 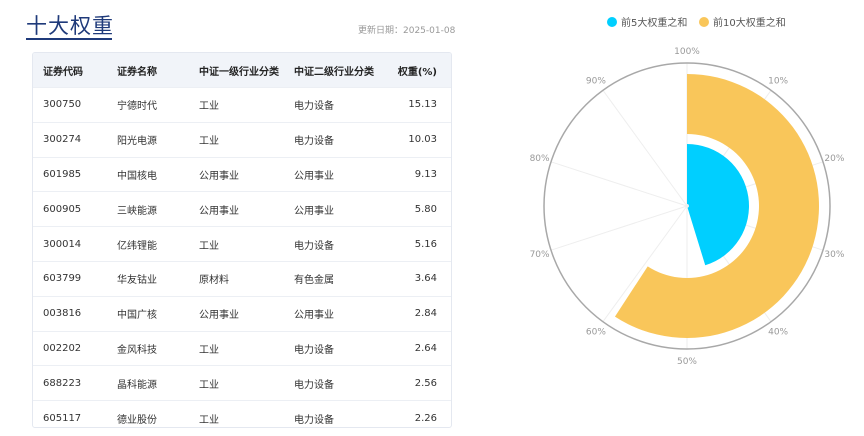 What do you see at coordinates (422, 174) in the screenshot?
I see `cell-weight: 9.13` at bounding box center [422, 174].